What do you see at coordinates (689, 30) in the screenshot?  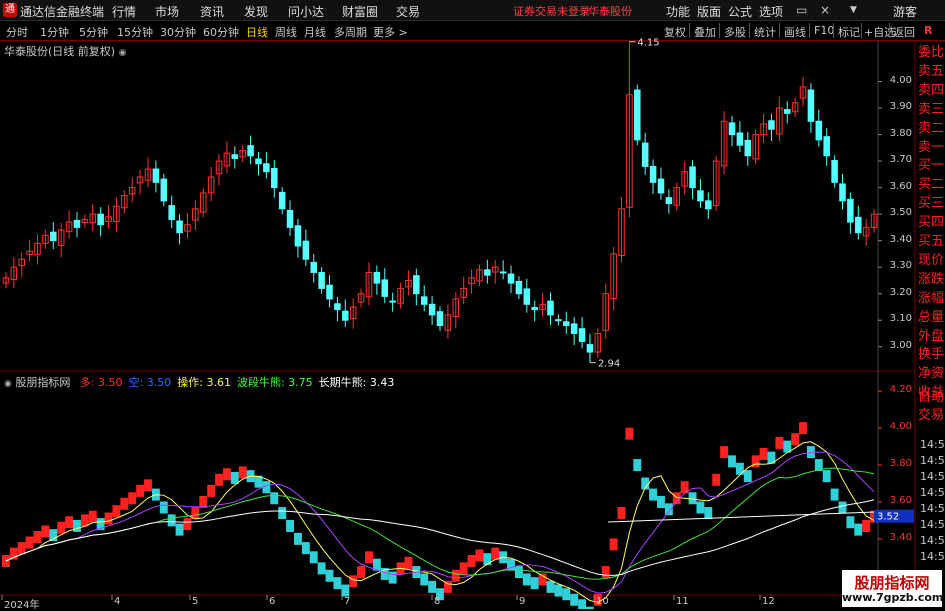 I see `divider` at bounding box center [689, 30].